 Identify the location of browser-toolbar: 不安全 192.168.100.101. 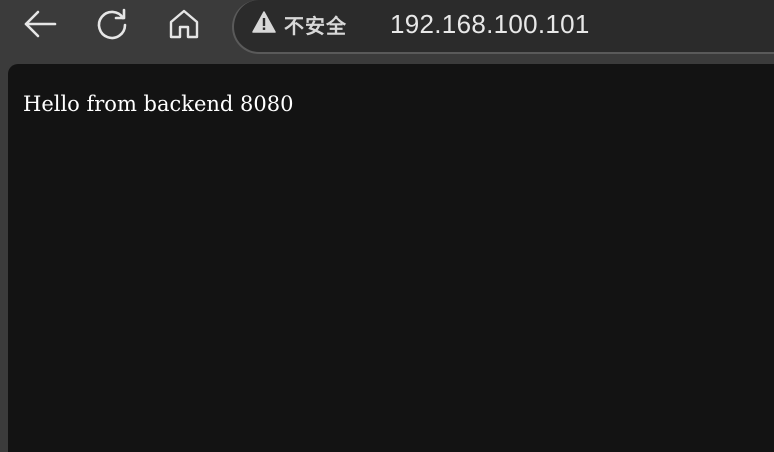
(387, 27).